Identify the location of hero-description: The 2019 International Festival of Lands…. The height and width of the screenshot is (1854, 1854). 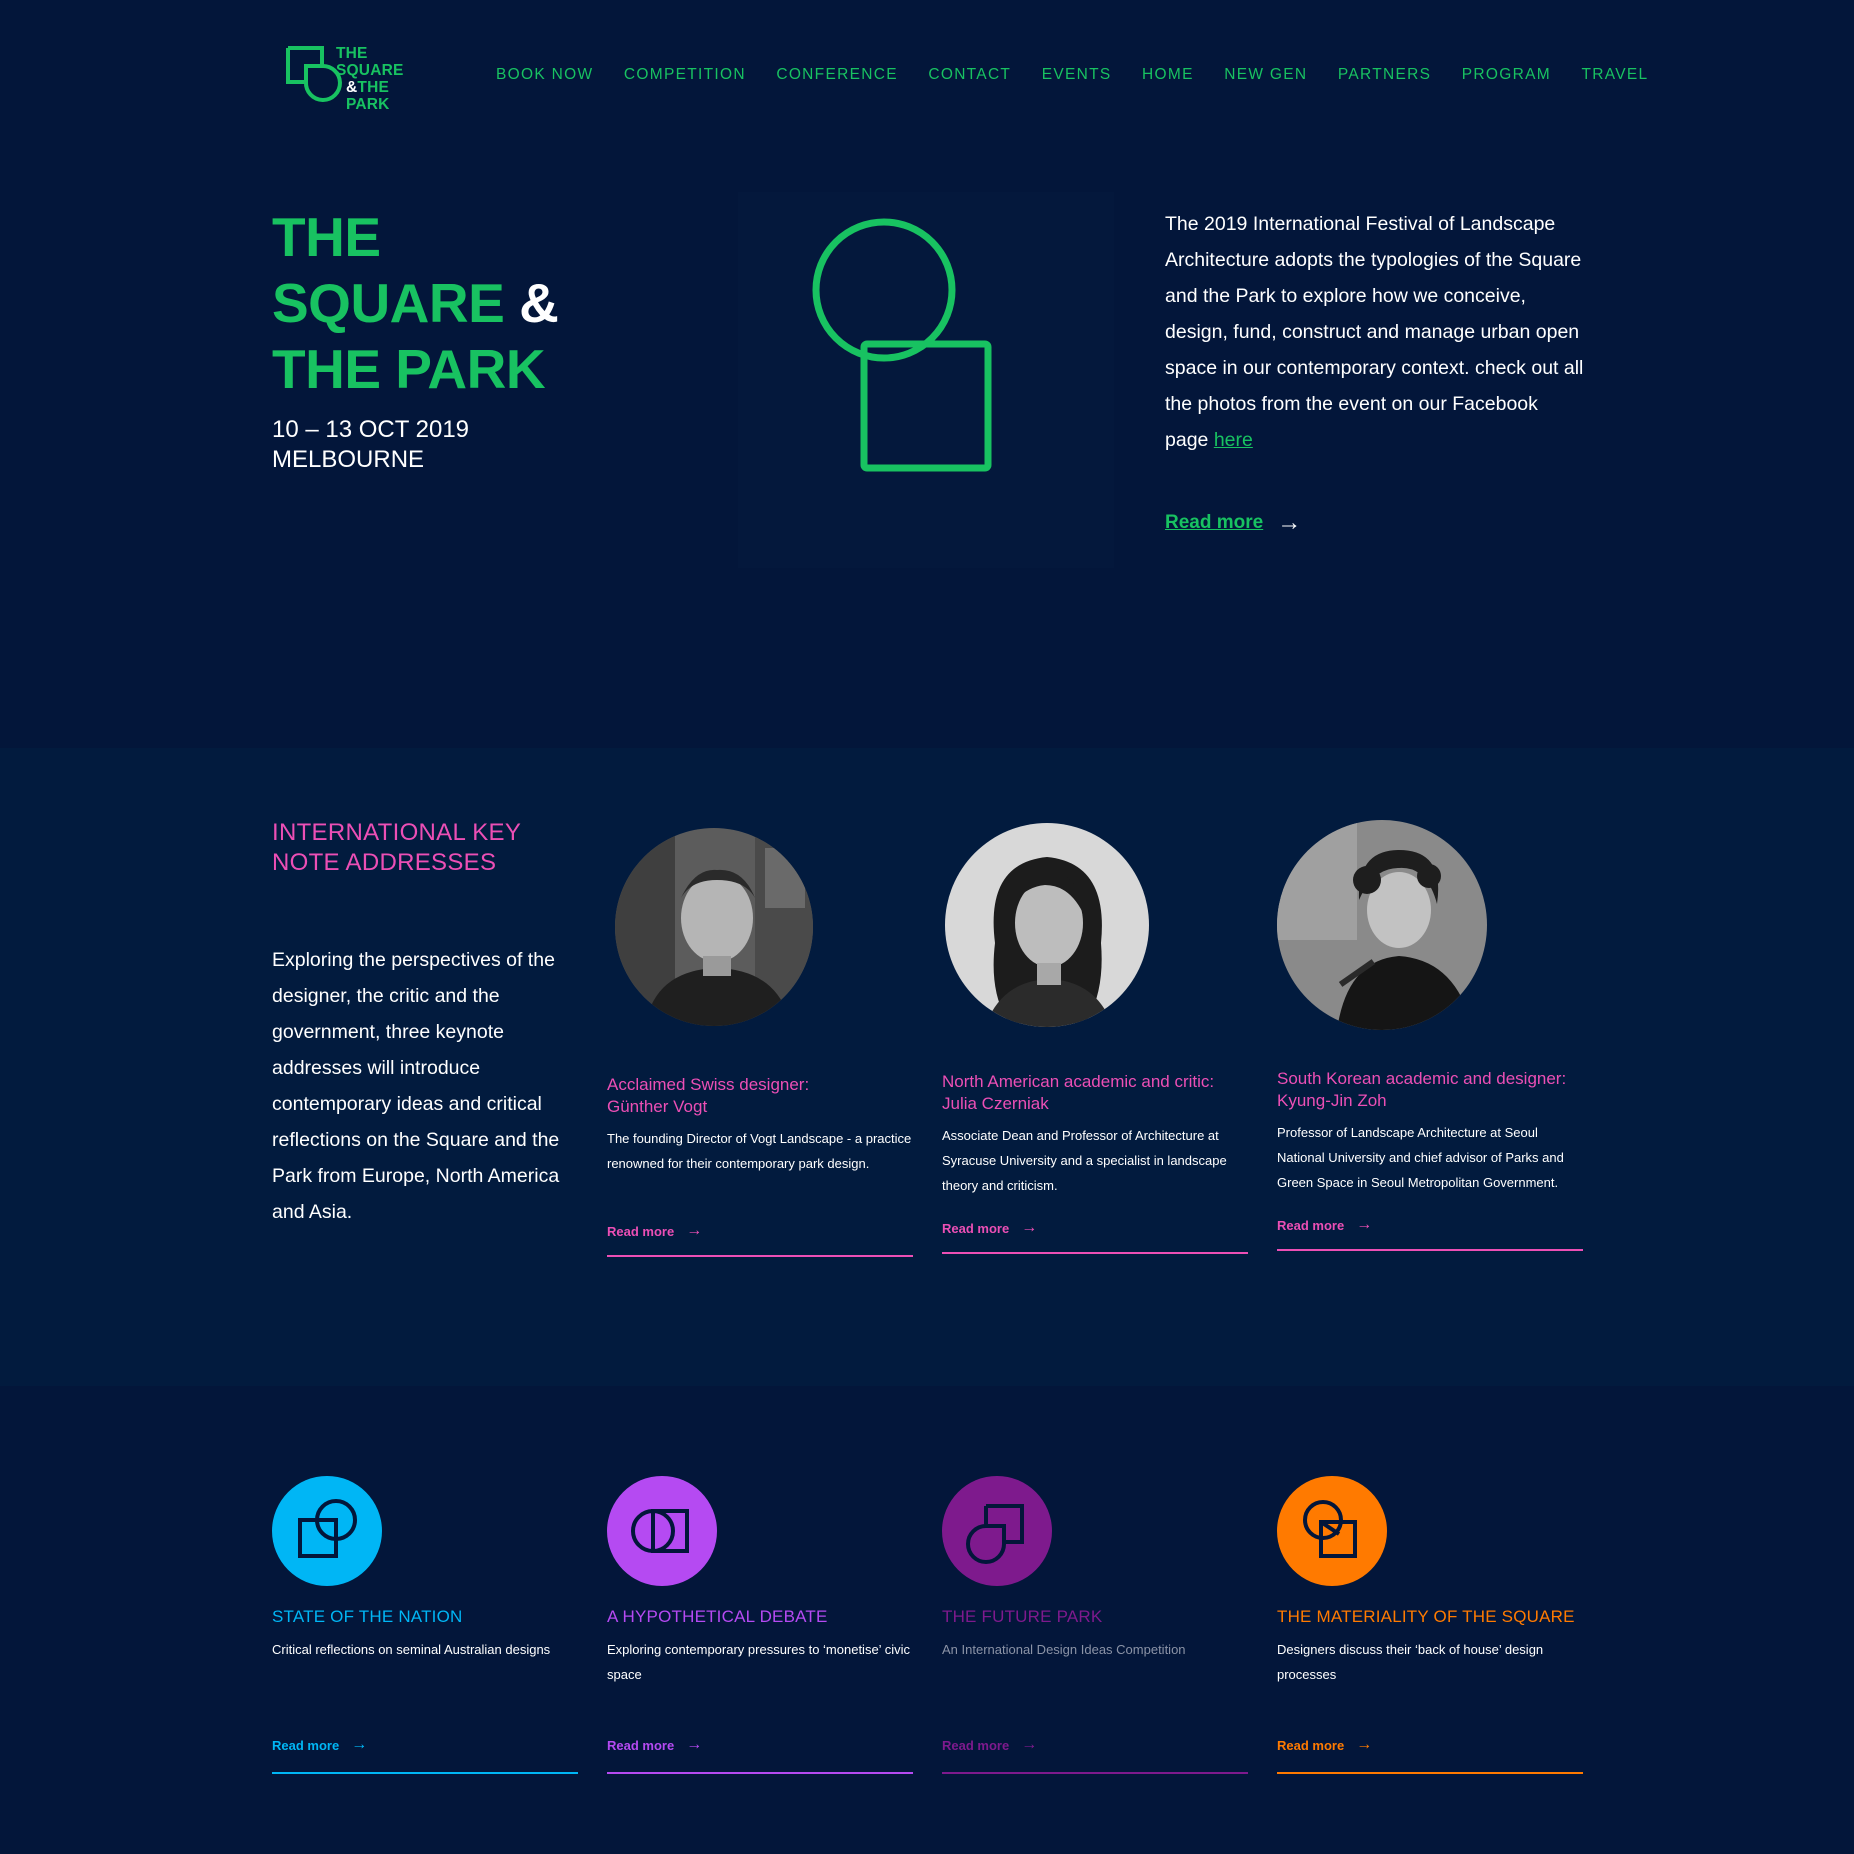
(1375, 332).